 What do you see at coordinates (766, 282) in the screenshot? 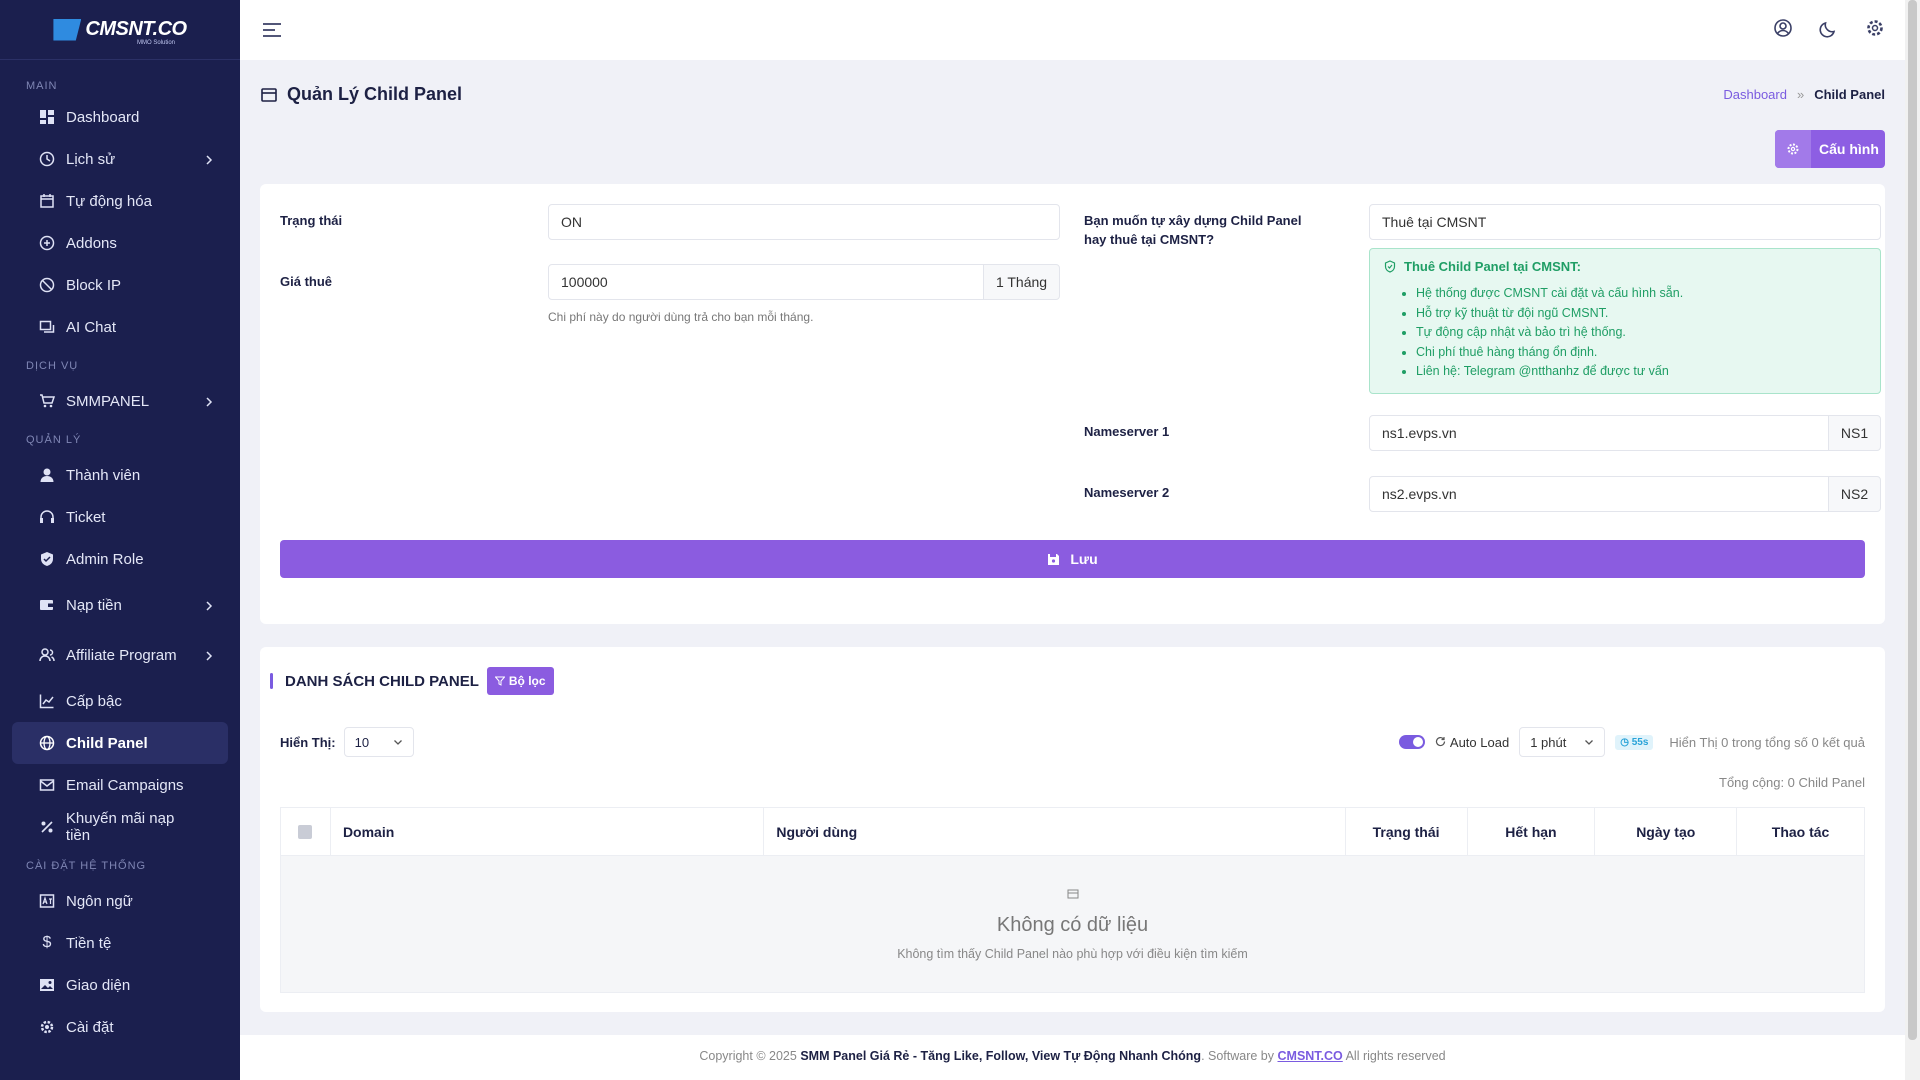
I see `price-input: 100000` at bounding box center [766, 282].